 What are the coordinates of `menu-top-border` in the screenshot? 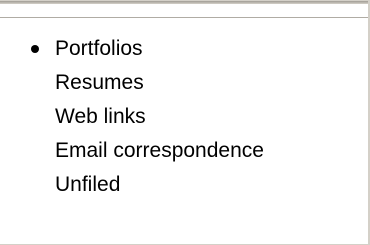 It's located at (185, 2).